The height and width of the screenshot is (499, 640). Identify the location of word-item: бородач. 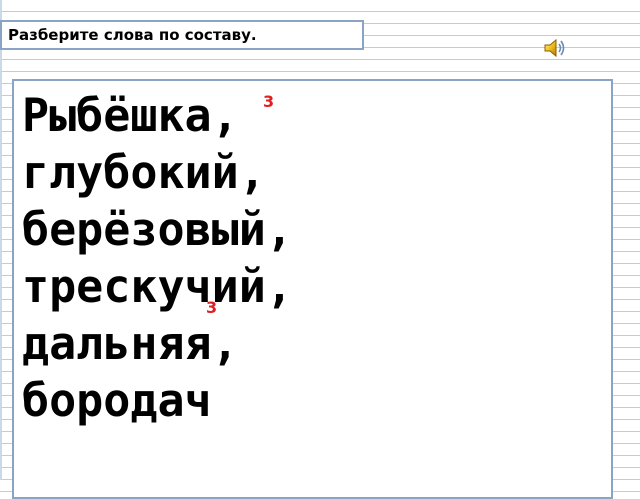
(117, 400).